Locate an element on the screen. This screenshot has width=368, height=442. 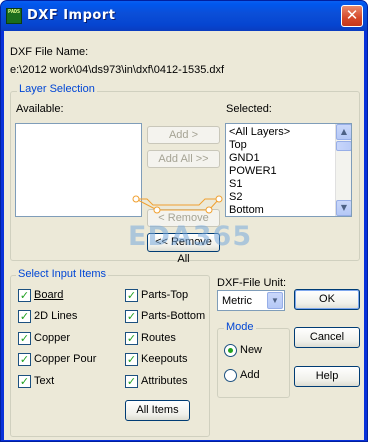
ok-button-label: OK is located at coordinates (327, 299).